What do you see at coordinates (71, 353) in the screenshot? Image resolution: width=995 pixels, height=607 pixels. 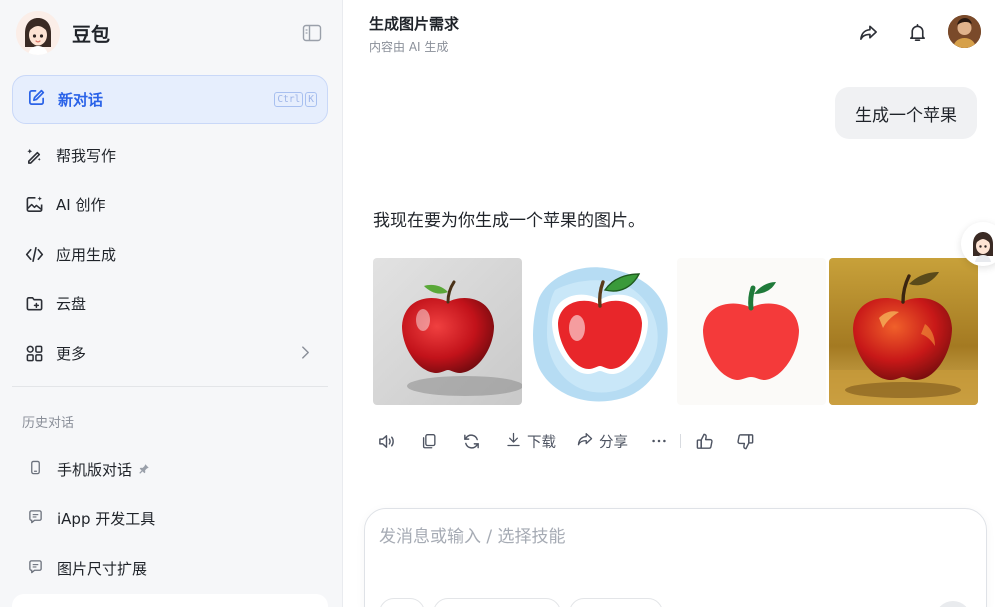 I see `nav-label: 更多` at bounding box center [71, 353].